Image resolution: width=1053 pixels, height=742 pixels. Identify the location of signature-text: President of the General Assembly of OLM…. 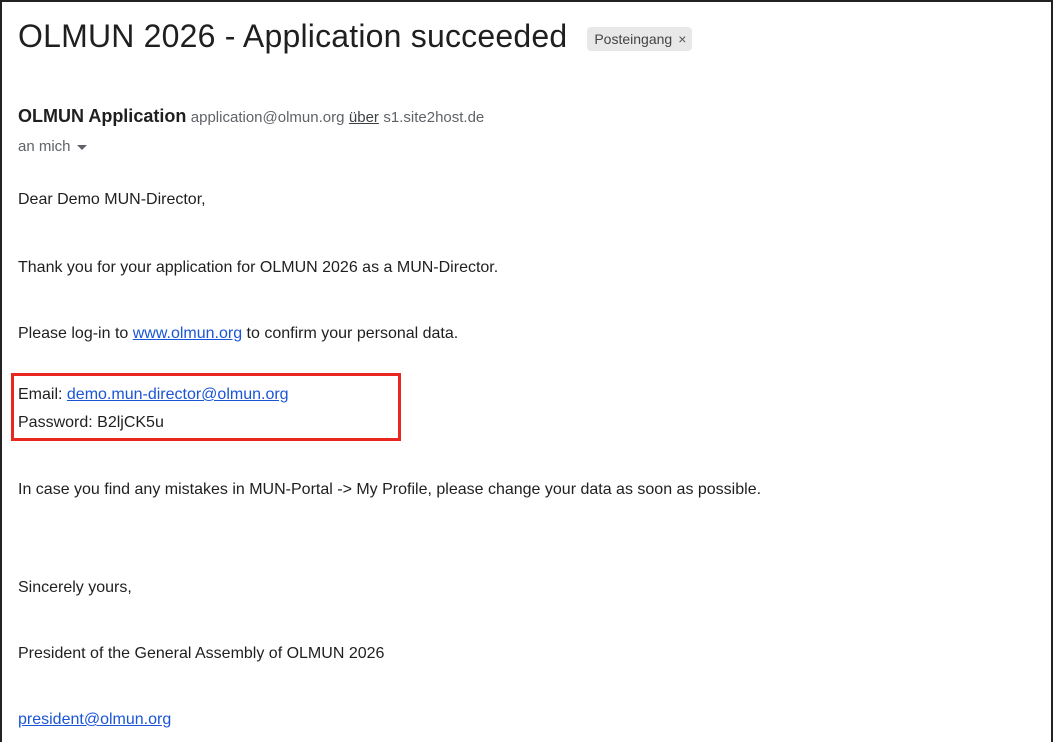
(201, 653).